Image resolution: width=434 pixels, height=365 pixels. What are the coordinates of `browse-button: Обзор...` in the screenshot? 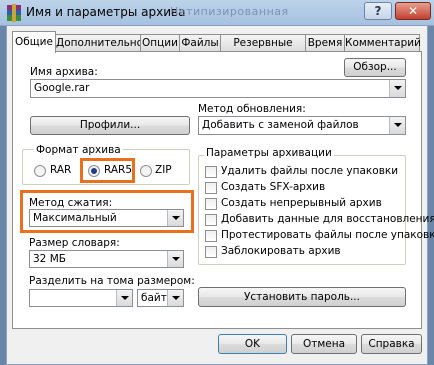 It's located at (375, 67).